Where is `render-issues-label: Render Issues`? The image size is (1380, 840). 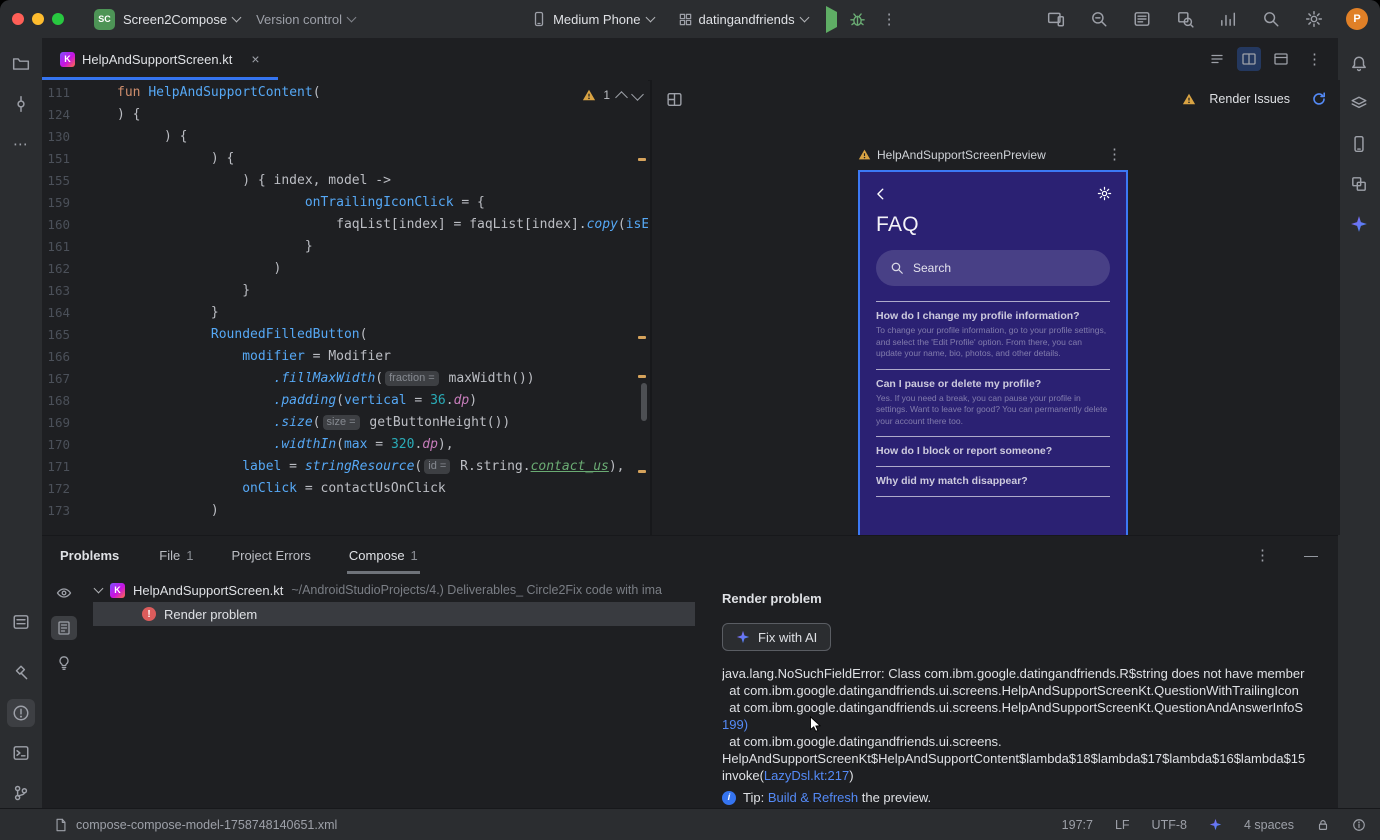 render-issues-label: Render Issues is located at coordinates (1249, 99).